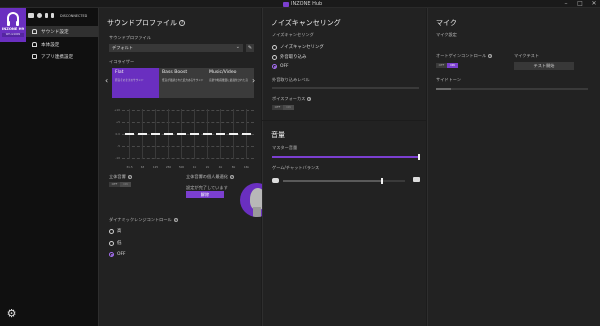 The image size is (600, 326). I want to click on nc-option-off: OFF, so click(280, 66).